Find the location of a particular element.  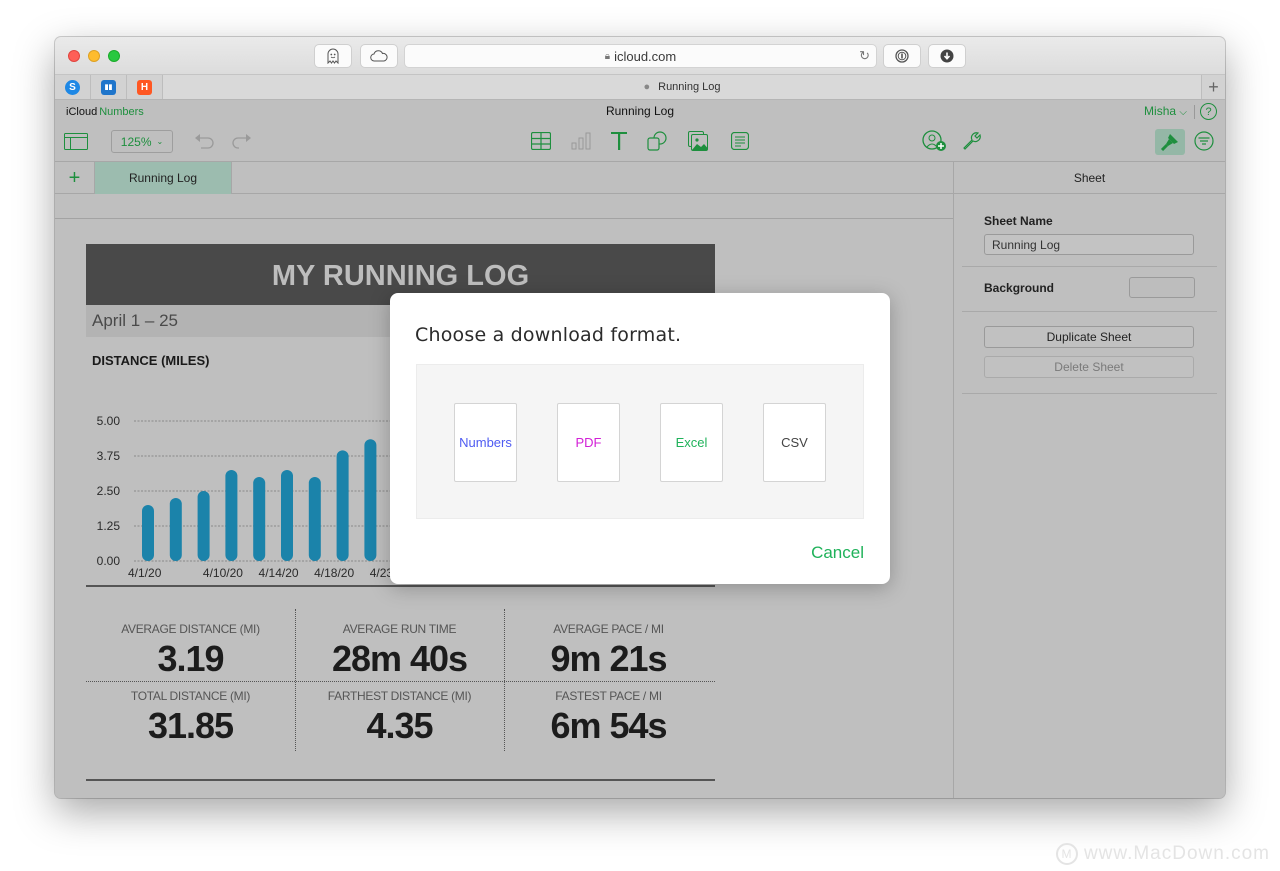

chevron-down-icon: ⌵ is located at coordinates (1183, 112).